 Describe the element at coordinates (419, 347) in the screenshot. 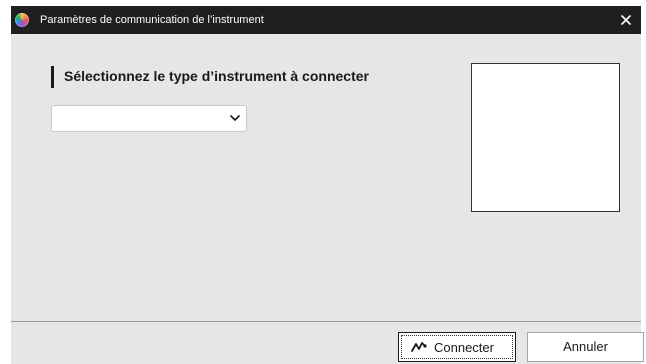

I see `connect-pulse-icon` at that location.